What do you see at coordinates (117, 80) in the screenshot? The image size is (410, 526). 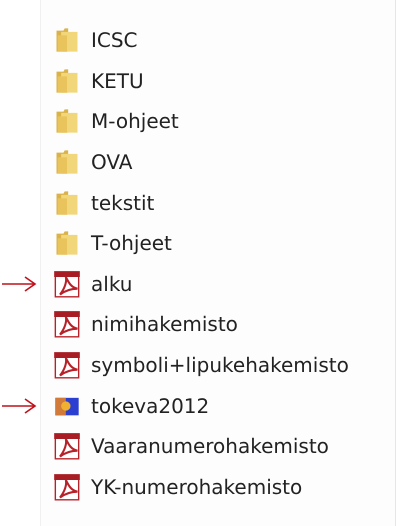 I see `file-name: KETU` at bounding box center [117, 80].